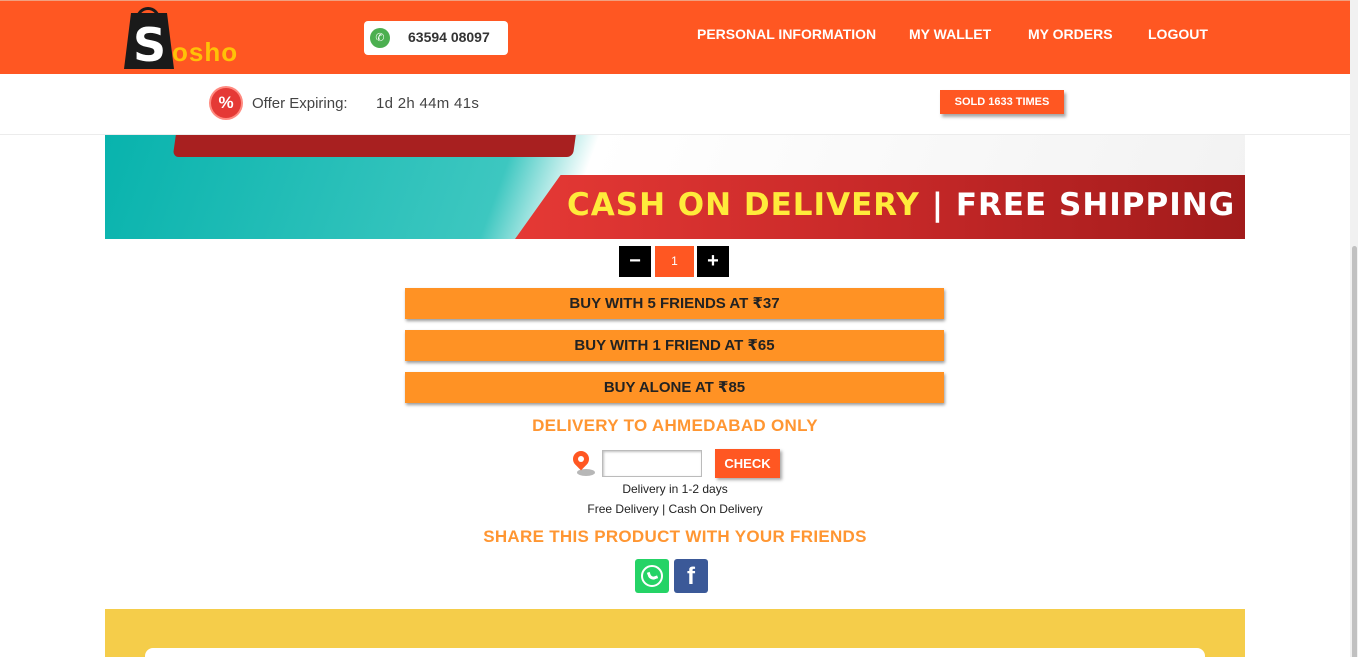  What do you see at coordinates (786, 34) in the screenshot?
I see `nav-personal-information: PERSONAL INFORMATION` at bounding box center [786, 34].